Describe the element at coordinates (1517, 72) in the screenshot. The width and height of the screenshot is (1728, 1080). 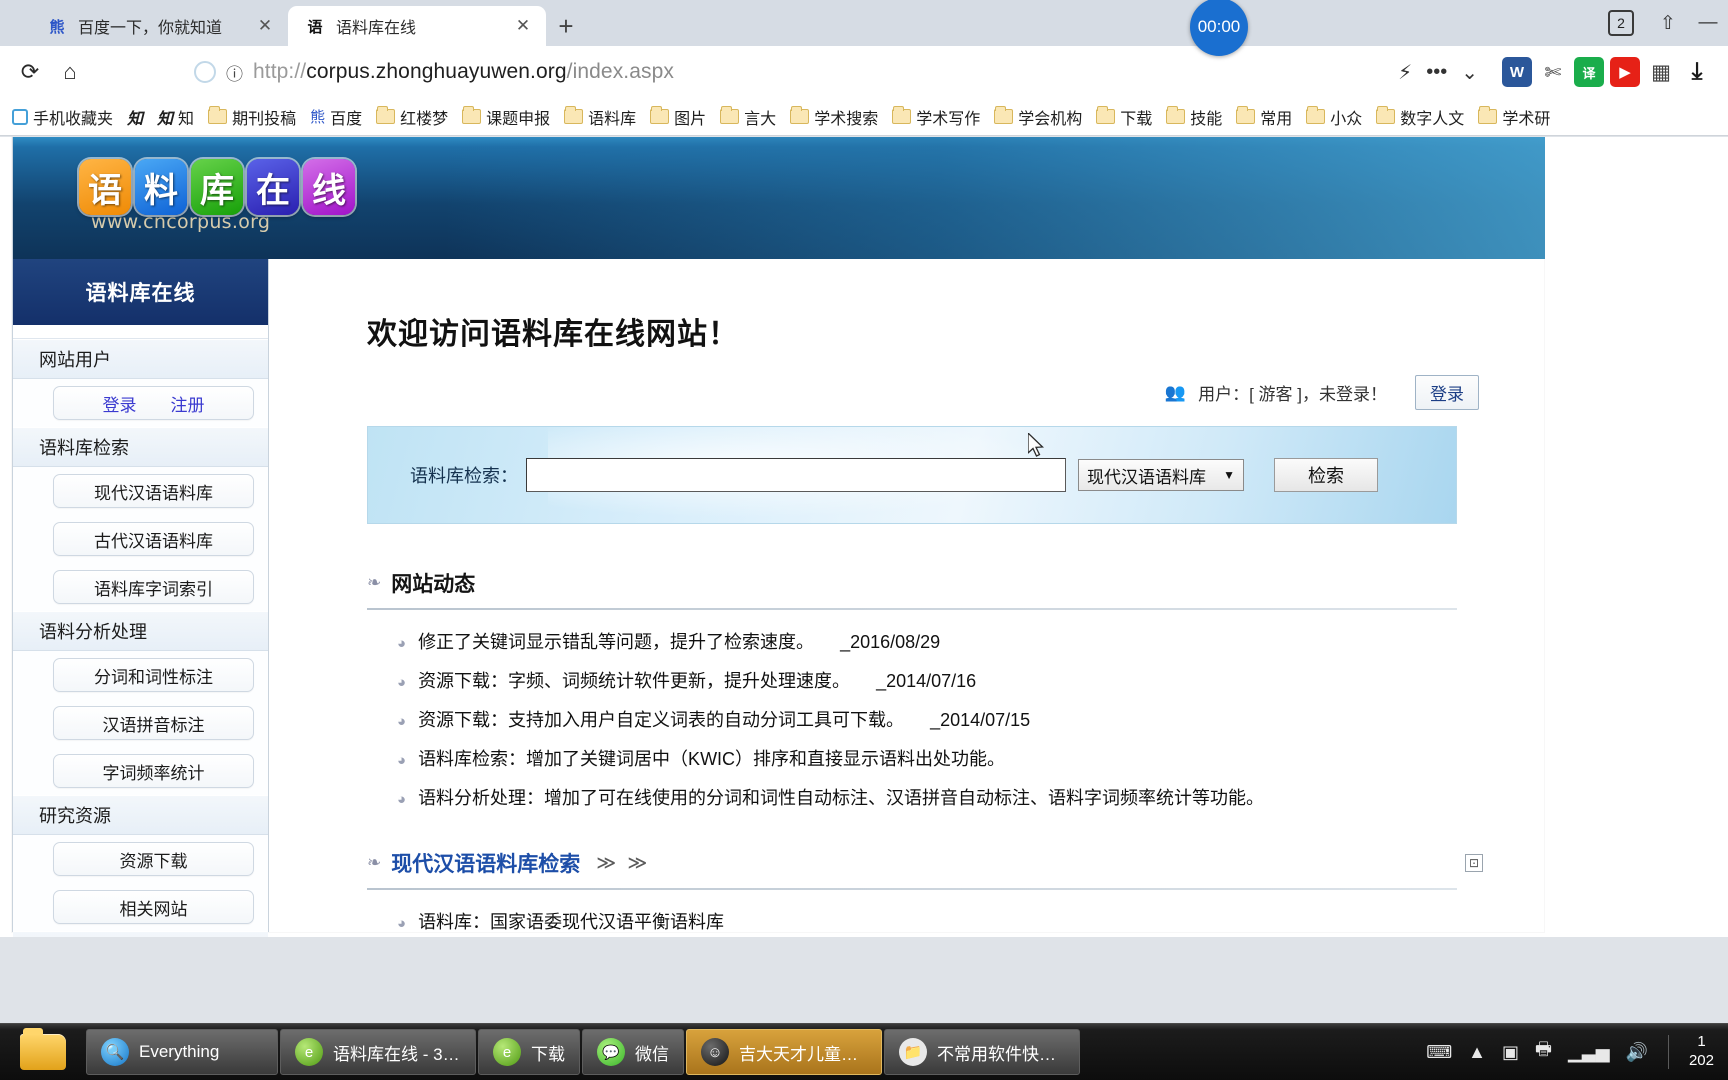
I see `word-extension-icon: W` at that location.